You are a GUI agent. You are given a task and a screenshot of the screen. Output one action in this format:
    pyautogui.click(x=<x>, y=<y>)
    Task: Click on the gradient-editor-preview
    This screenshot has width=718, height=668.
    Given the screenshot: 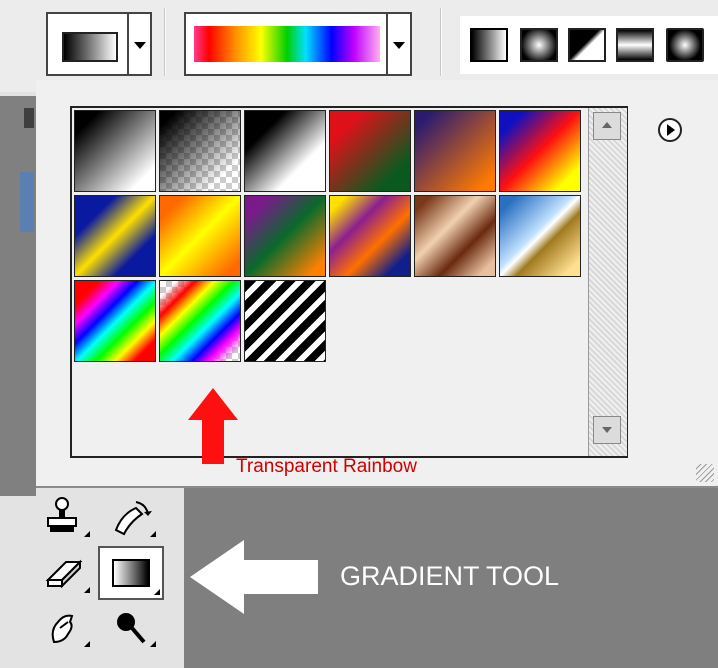 What is the action you would take?
    pyautogui.click(x=298, y=44)
    